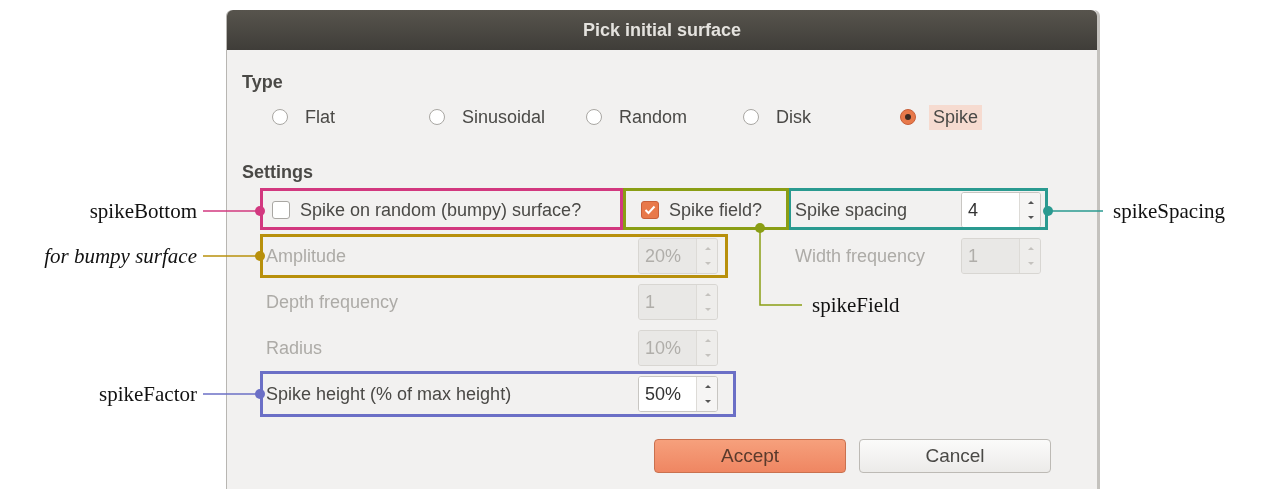  Describe the element at coordinates (653, 117) in the screenshot. I see `radio-label: Random` at that location.